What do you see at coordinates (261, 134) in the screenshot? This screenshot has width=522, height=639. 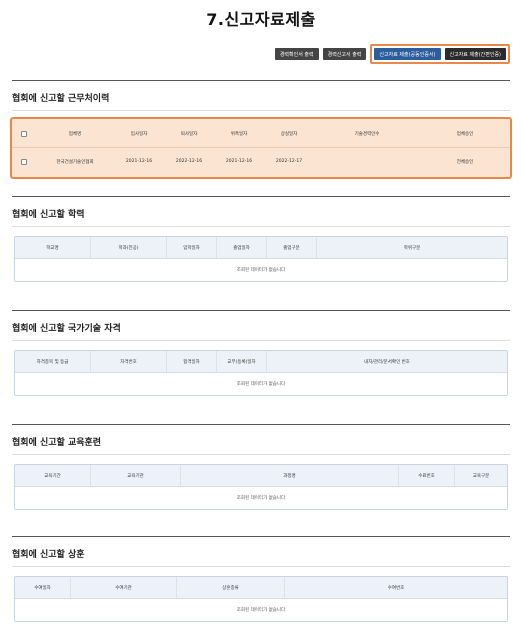 I see `table-header: 업체명 입사일자 퇴사일자 위촉일자 상실일자 기술경력인수 업체승인` at bounding box center [261, 134].